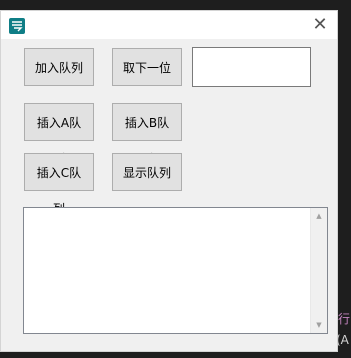  I want to click on enqueue-button: 加入队列, so click(59, 67).